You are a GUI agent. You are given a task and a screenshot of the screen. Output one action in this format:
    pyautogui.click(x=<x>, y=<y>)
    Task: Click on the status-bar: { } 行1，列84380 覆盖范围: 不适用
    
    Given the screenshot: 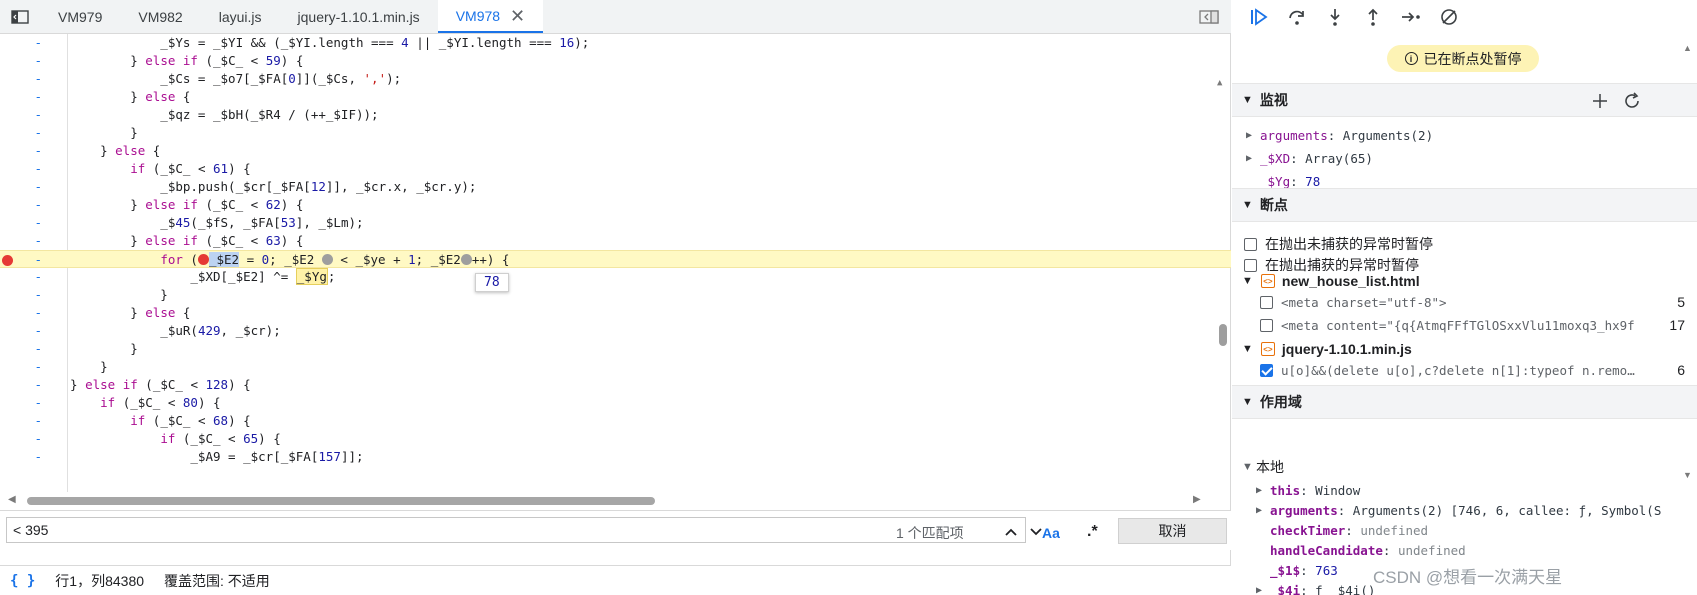 What is the action you would take?
    pyautogui.click(x=615, y=580)
    